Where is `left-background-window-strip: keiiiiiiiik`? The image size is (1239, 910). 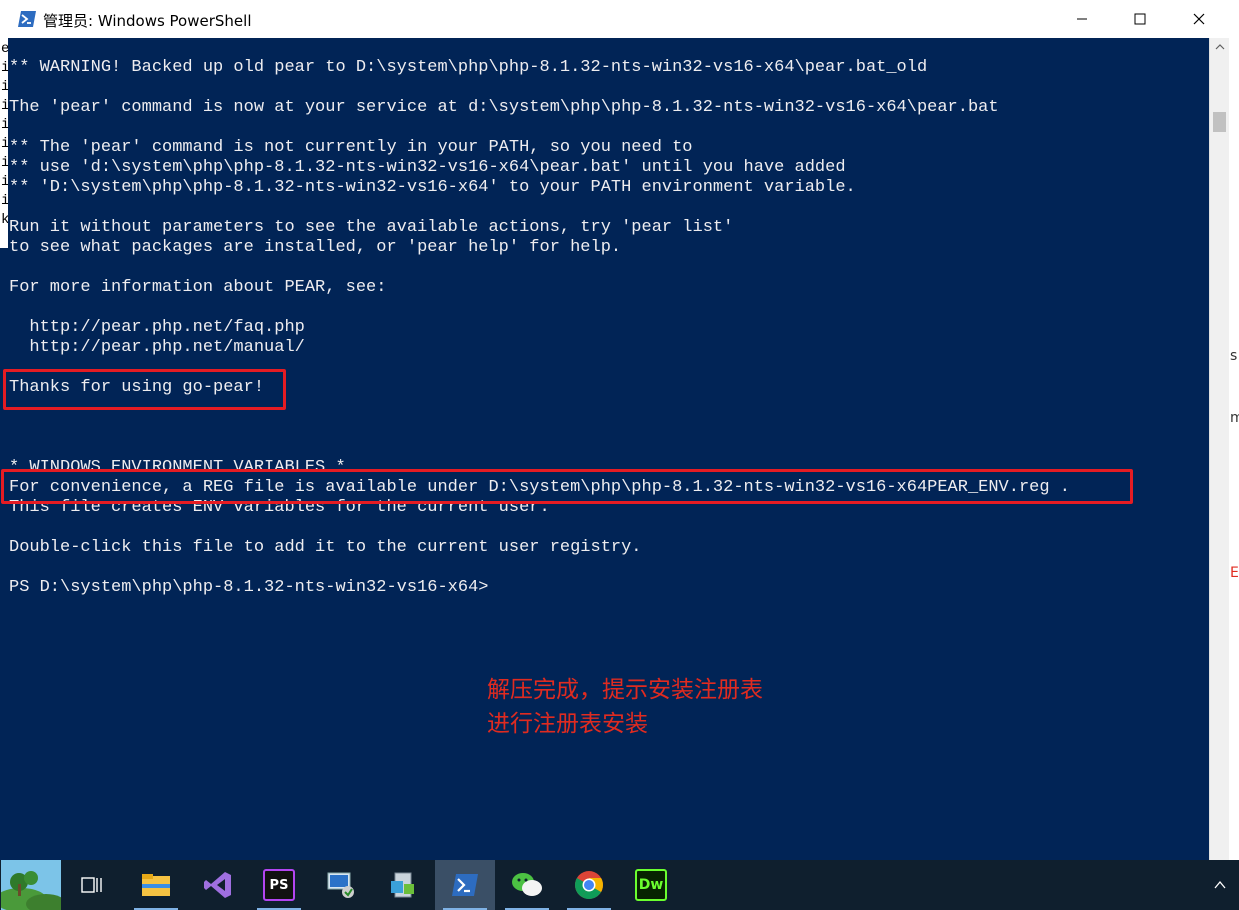
left-background-window-strip: keiiiiiiiik is located at coordinates (4, 143).